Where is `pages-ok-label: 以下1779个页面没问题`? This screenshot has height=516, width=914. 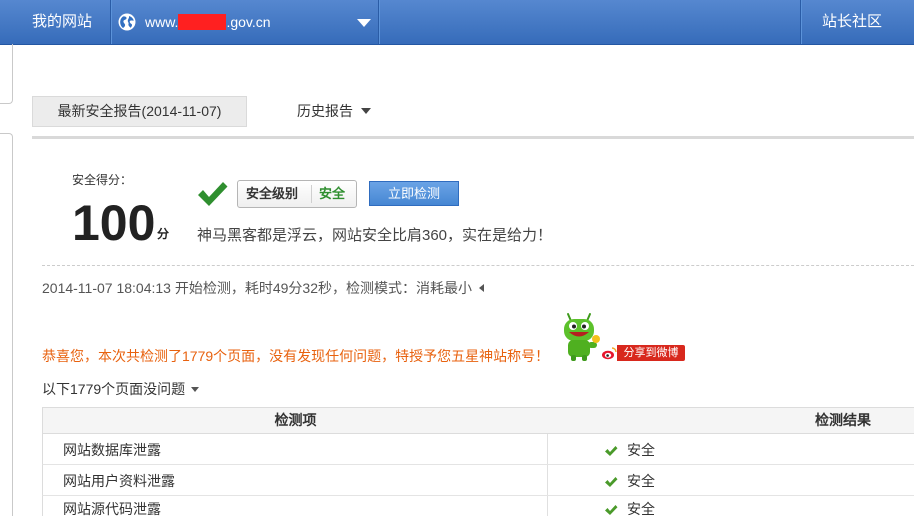
pages-ok-label: 以下1779个页面没问题 is located at coordinates (114, 389).